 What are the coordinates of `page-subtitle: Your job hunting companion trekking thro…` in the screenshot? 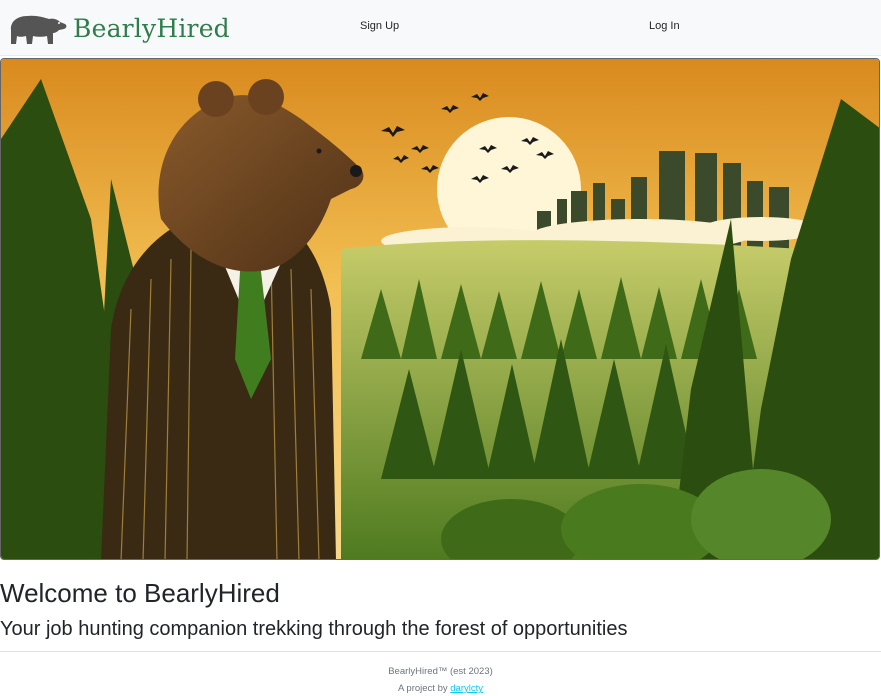 It's located at (314, 629).